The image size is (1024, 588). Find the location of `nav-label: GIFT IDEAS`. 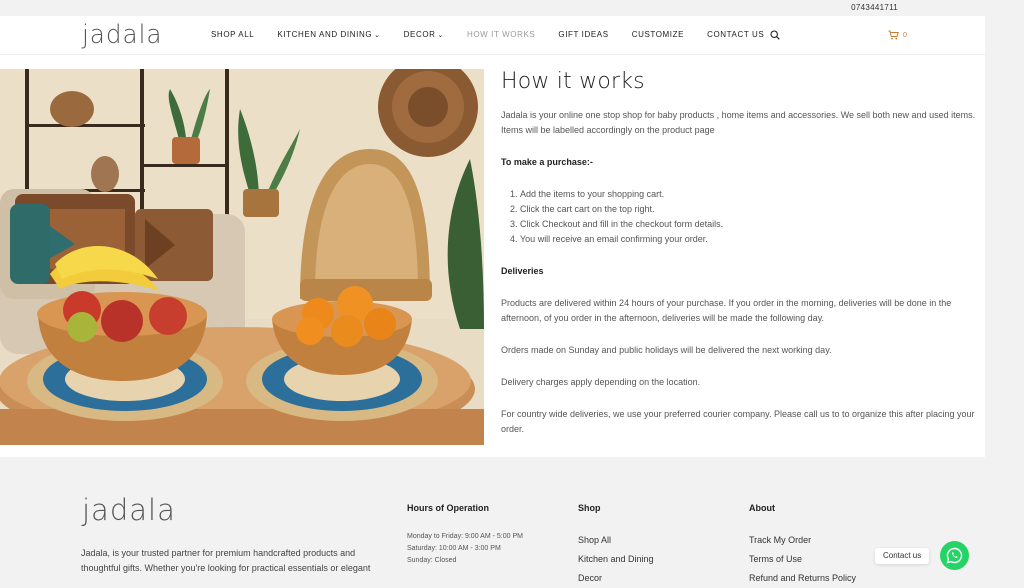

nav-label: GIFT IDEAS is located at coordinates (583, 34).